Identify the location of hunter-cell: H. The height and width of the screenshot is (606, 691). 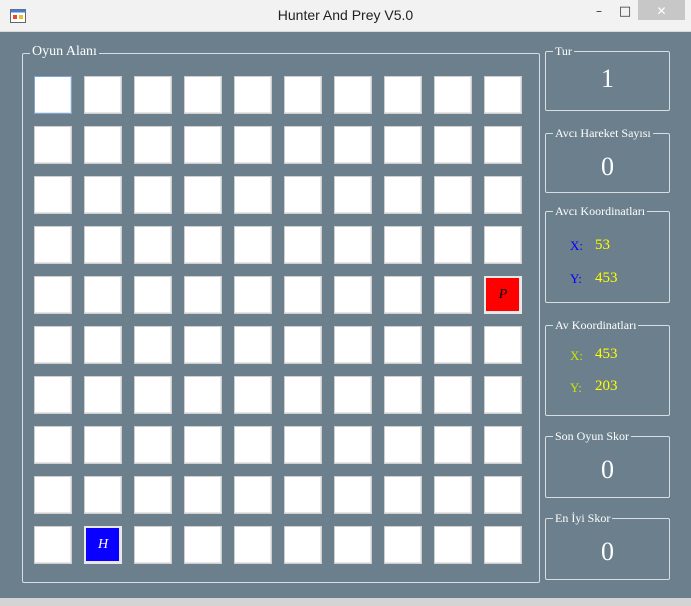
(103, 545).